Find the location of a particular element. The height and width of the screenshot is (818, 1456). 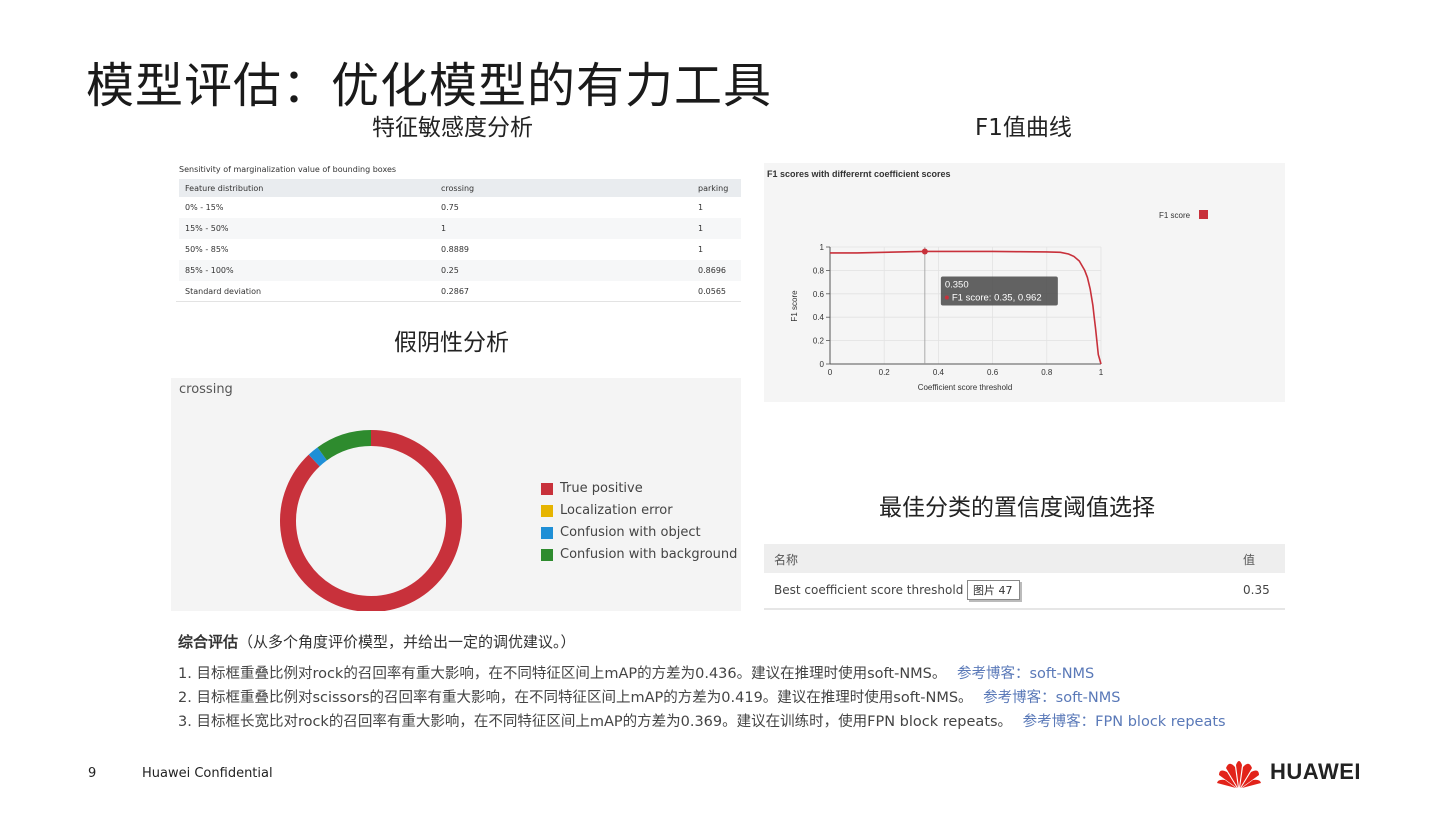

f1-axes: 0 0.2 0.4 0.6 0.8 1 0 0.2 0.4 0.6 0.8 1 is located at coordinates (958, 310).